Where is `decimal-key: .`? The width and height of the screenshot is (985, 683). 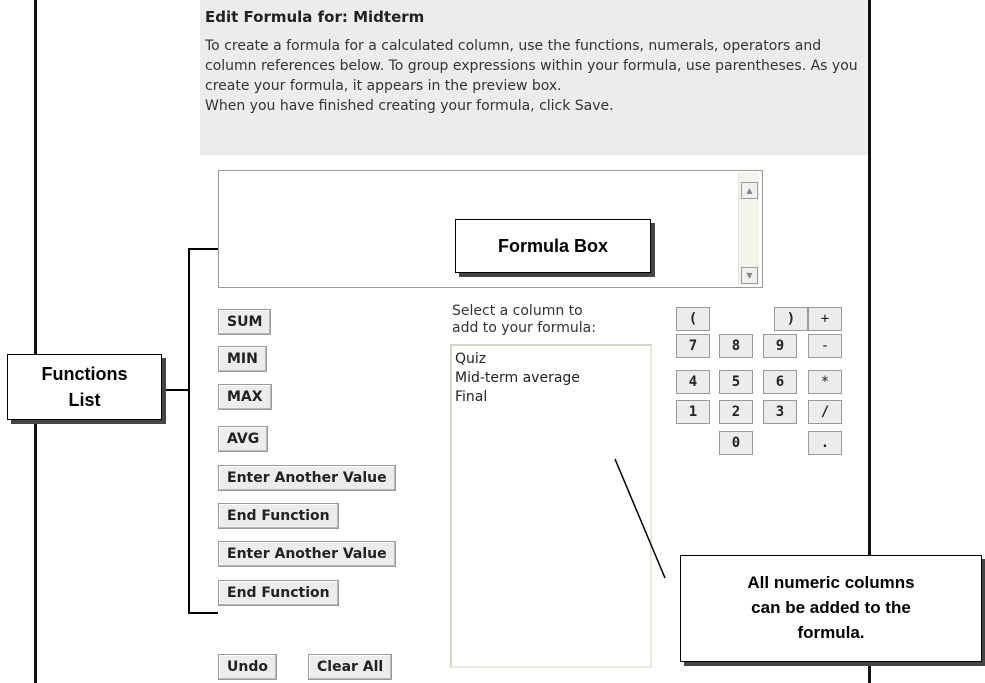
decimal-key: . is located at coordinates (825, 443).